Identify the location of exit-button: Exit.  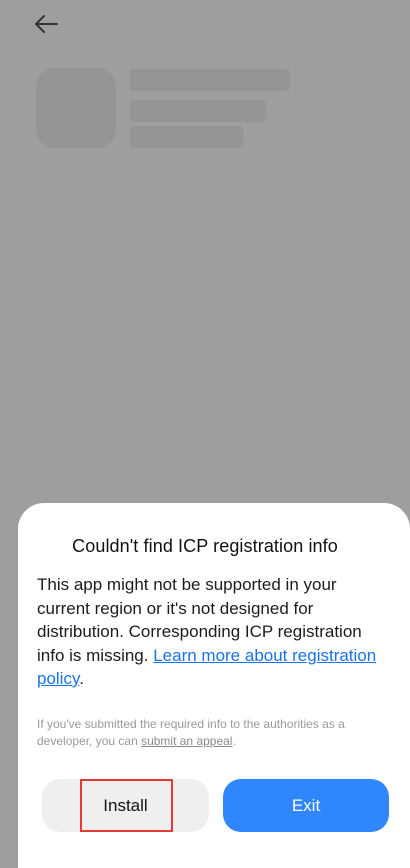
(306, 805).